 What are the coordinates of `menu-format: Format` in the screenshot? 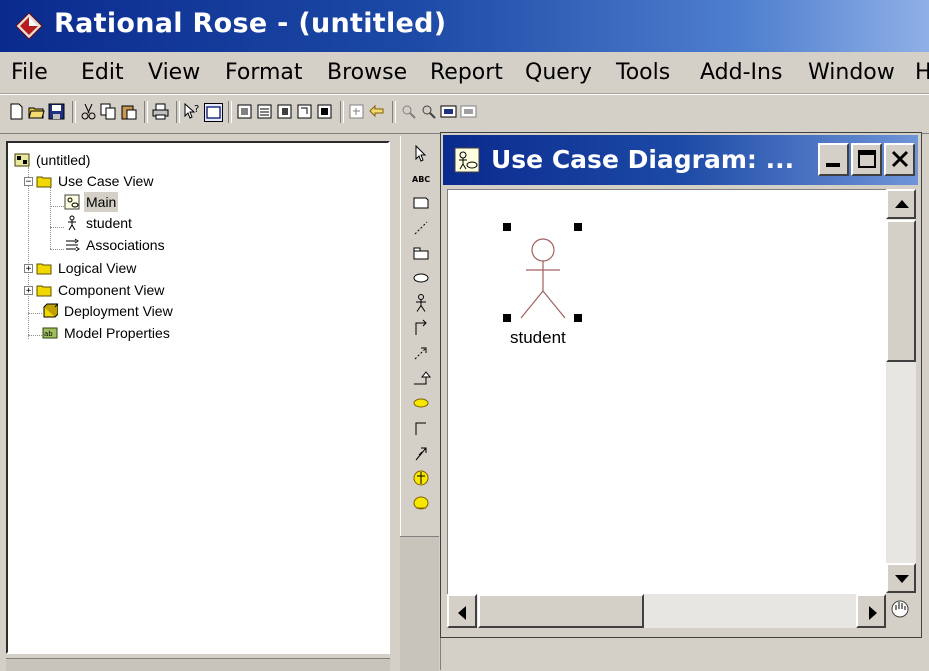 It's located at (264, 72).